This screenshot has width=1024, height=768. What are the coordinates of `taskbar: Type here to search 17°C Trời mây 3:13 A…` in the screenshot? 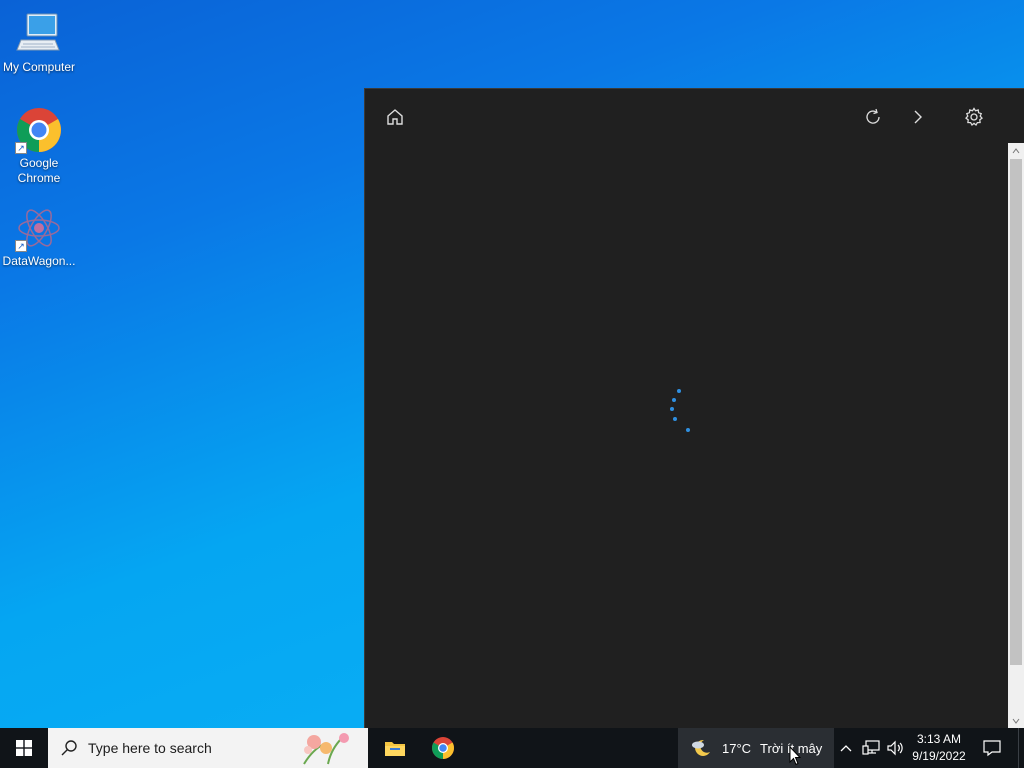 It's located at (512, 748).